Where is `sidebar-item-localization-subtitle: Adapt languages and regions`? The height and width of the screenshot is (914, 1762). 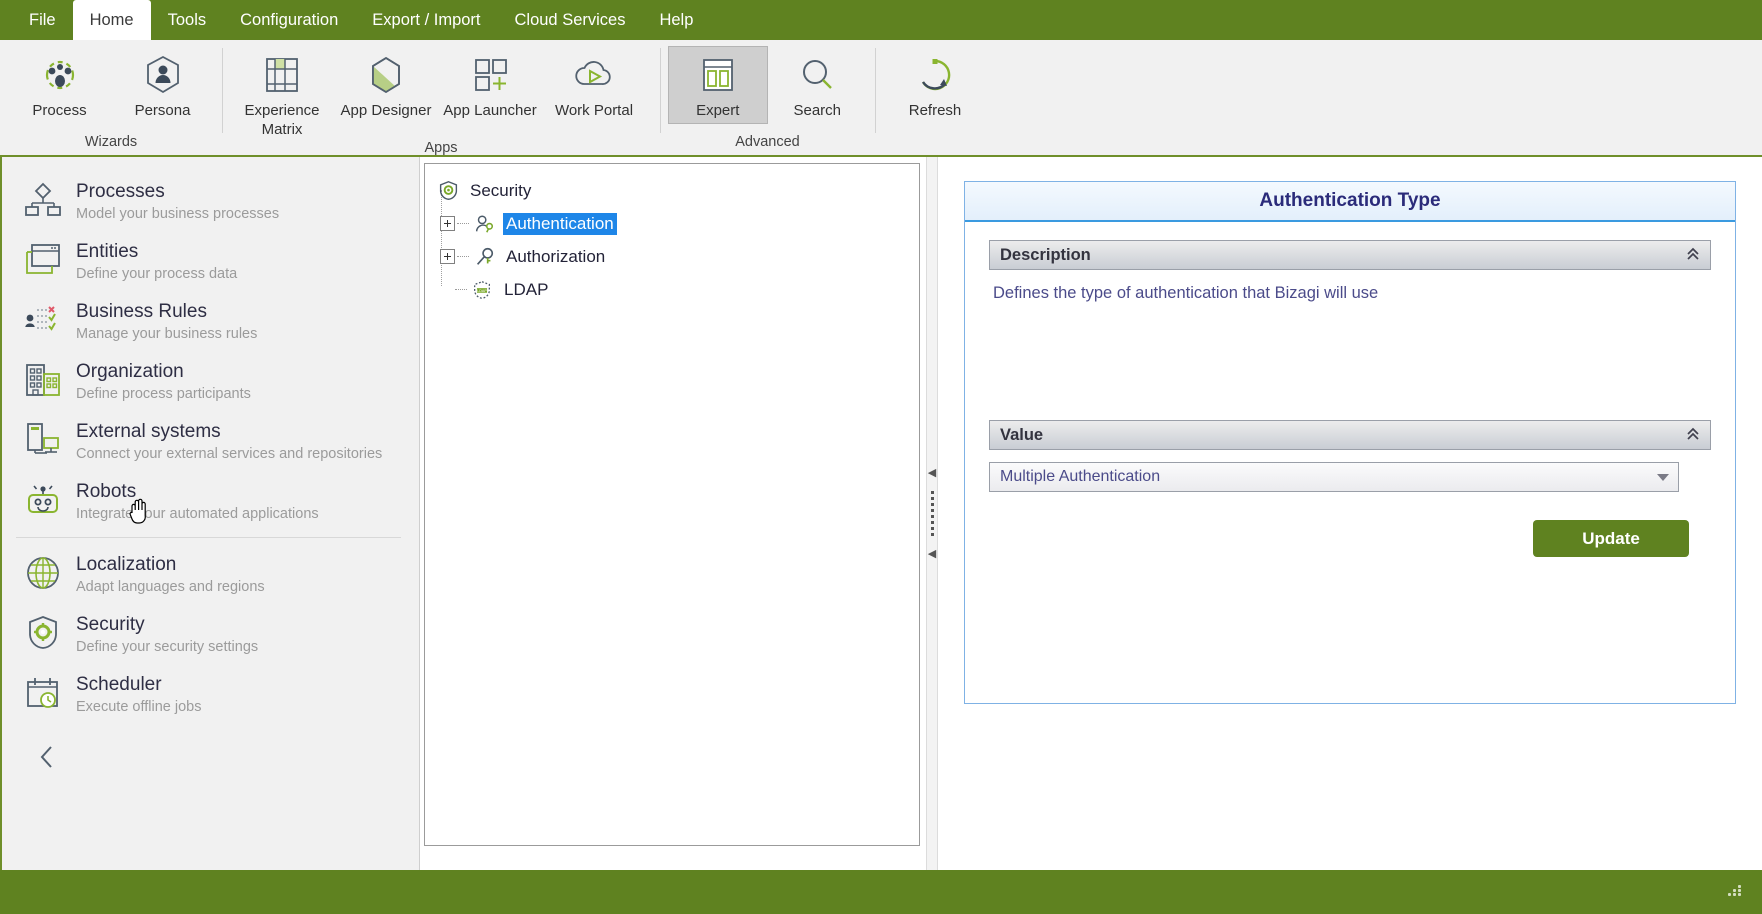
sidebar-item-localization-subtitle: Adapt languages and regions is located at coordinates (170, 587).